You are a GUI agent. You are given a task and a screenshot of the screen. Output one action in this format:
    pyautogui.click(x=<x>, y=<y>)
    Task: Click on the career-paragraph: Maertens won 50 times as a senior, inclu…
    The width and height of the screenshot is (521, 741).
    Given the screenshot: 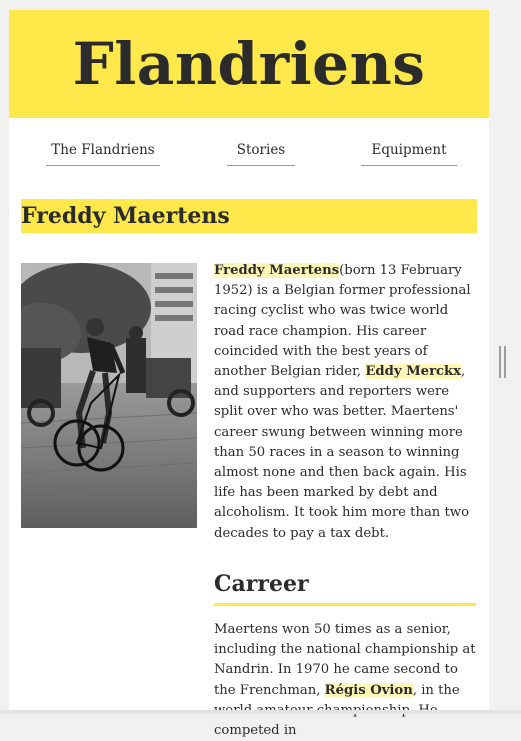 What is the action you would take?
    pyautogui.click(x=345, y=680)
    